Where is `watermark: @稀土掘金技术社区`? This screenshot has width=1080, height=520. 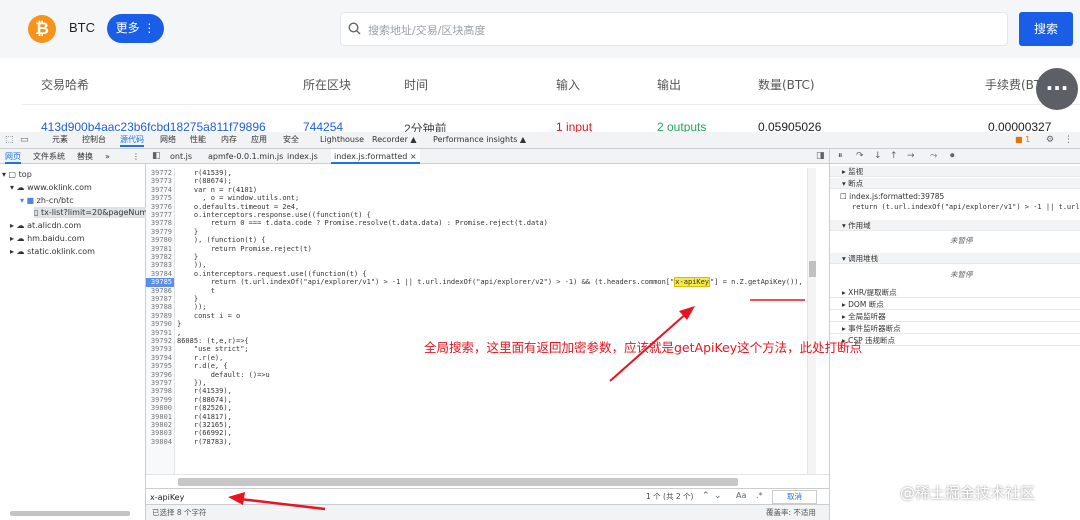
watermark: @稀土掘金技术社区 is located at coordinates (968, 493).